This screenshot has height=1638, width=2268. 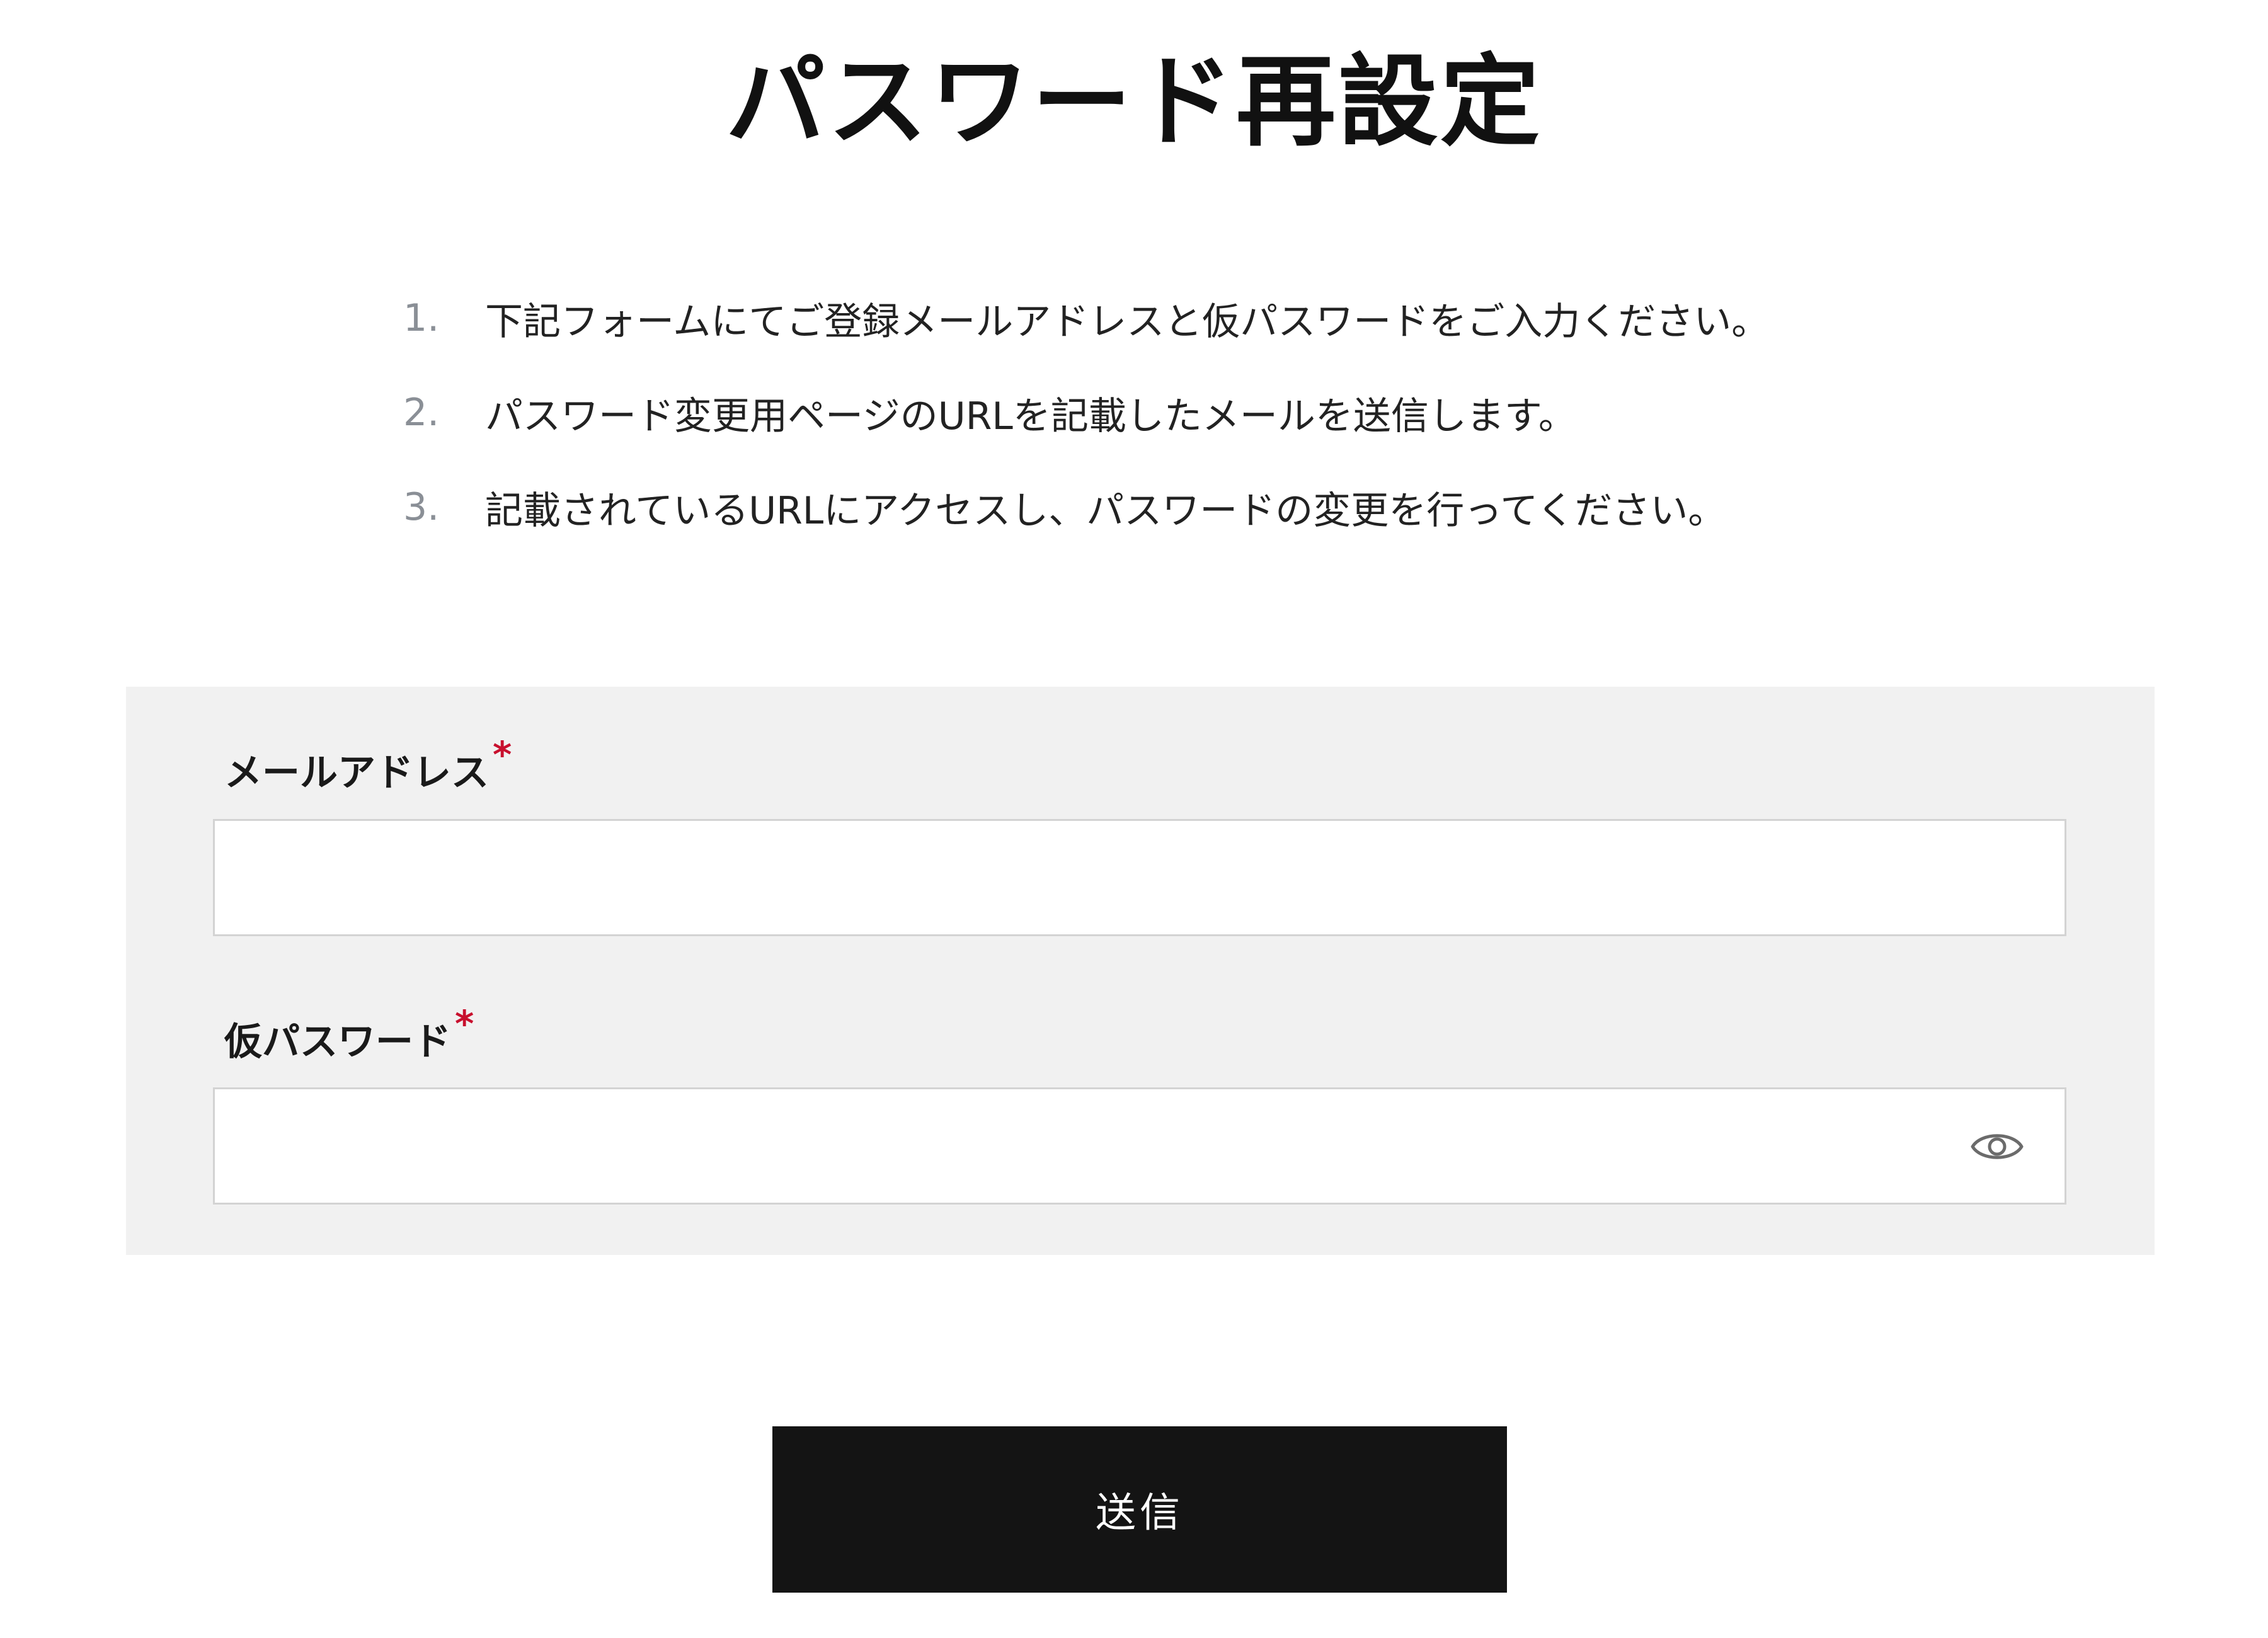 I want to click on temp-password-label: 仮パスワード *, so click(x=349, y=1034).